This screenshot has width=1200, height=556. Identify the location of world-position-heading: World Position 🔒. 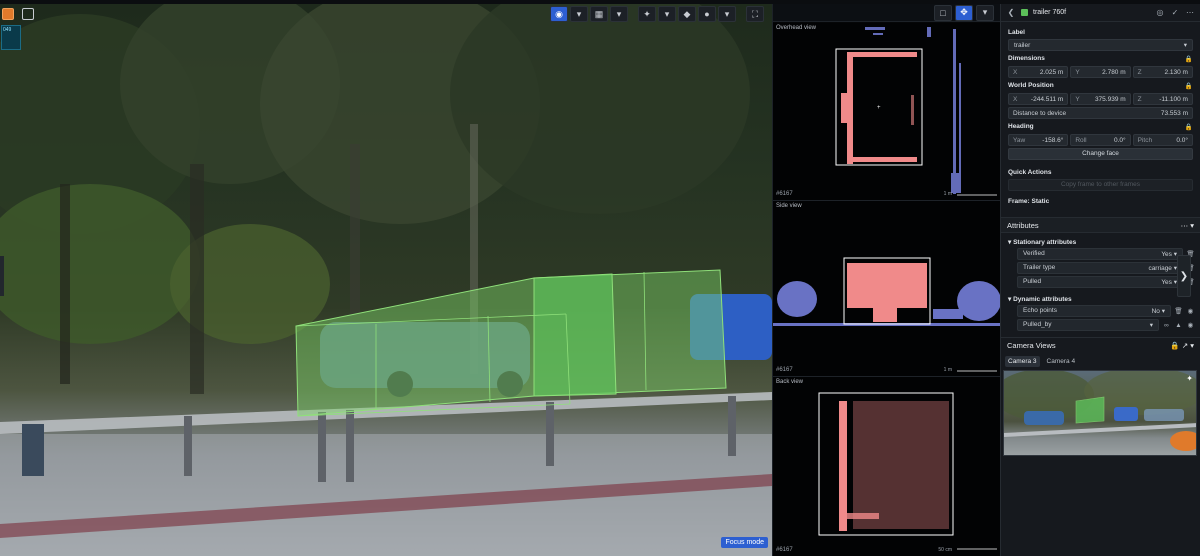
(1100, 86).